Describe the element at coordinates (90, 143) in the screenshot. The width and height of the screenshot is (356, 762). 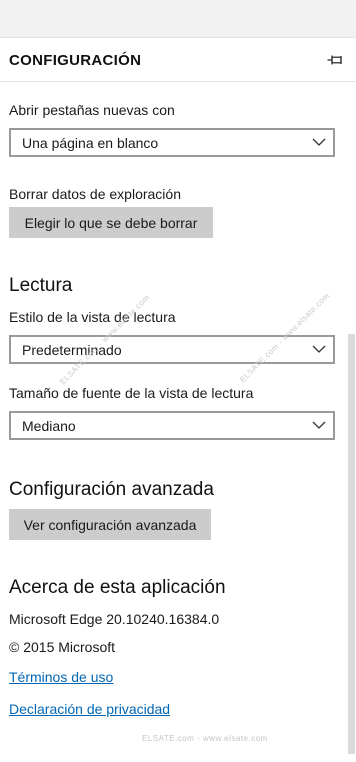
I see `new-tabs-selected-value: Una página en blanco` at that location.